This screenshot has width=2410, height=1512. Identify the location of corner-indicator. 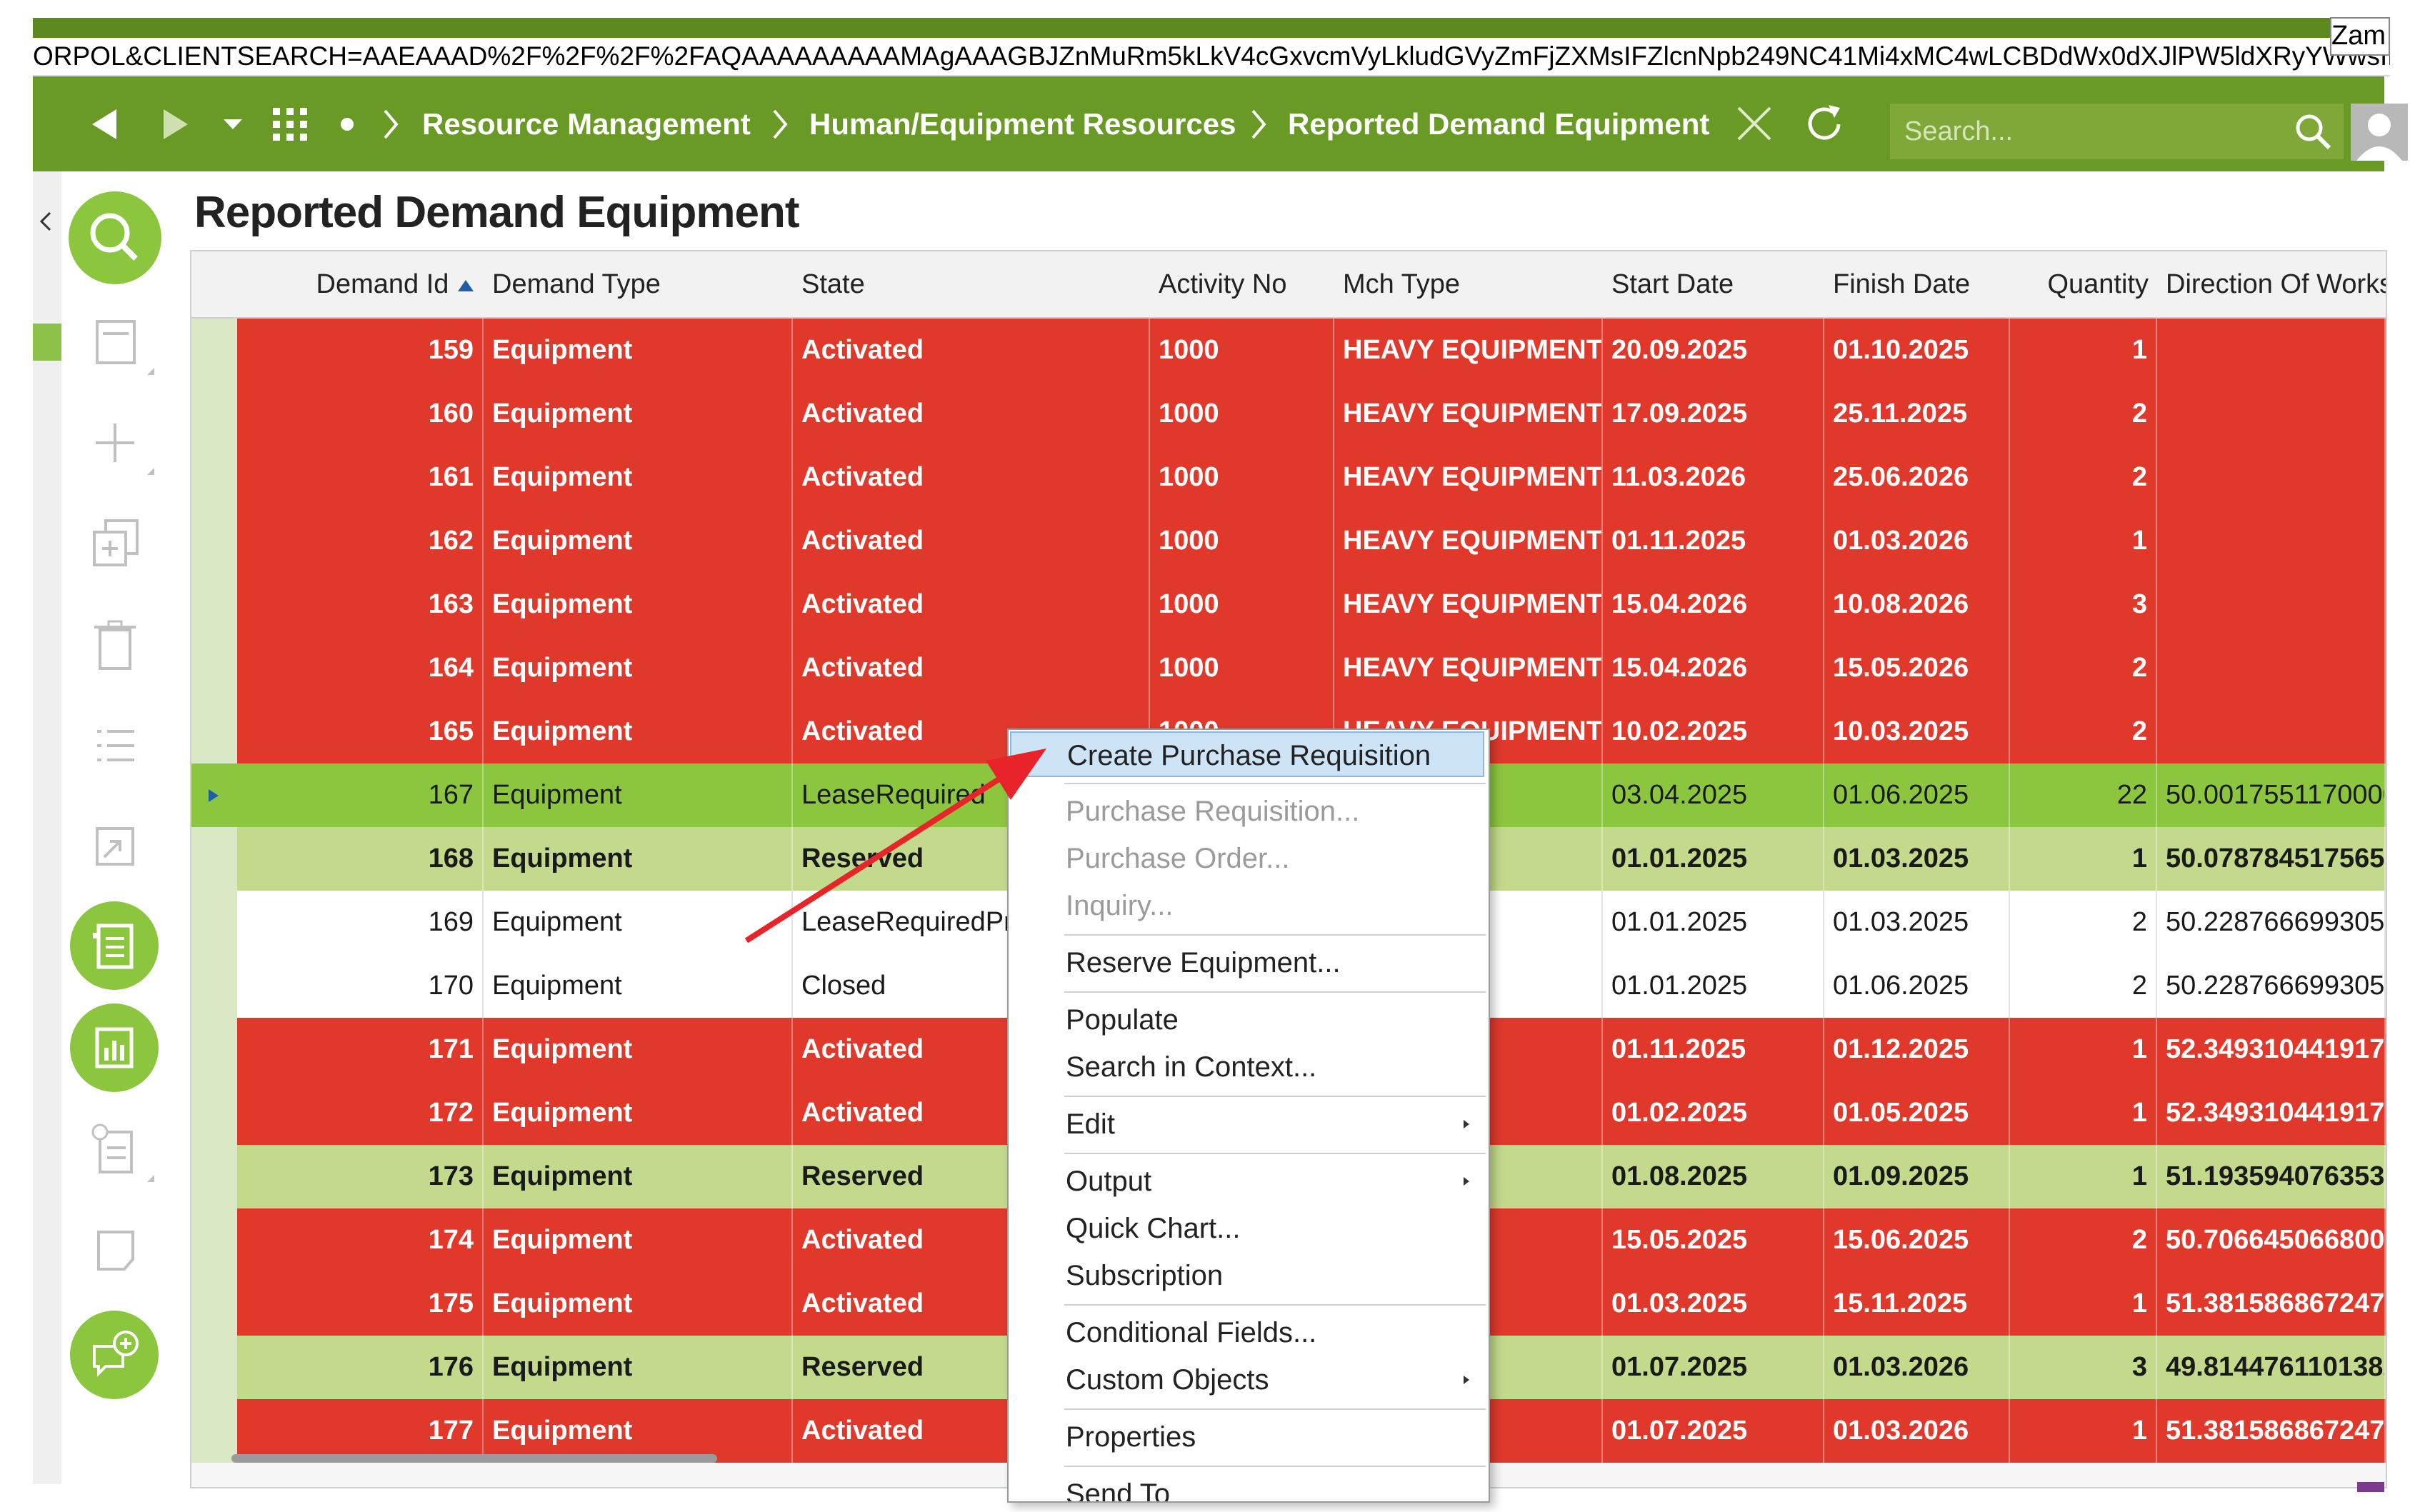
(2370, 1487).